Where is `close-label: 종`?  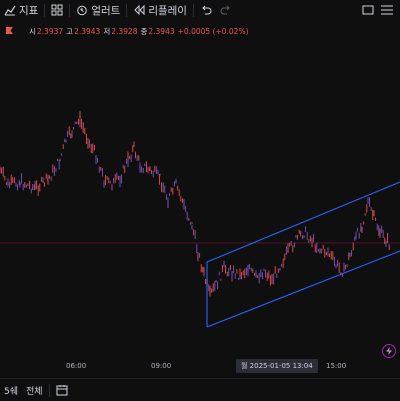
close-label: 종 is located at coordinates (144, 31).